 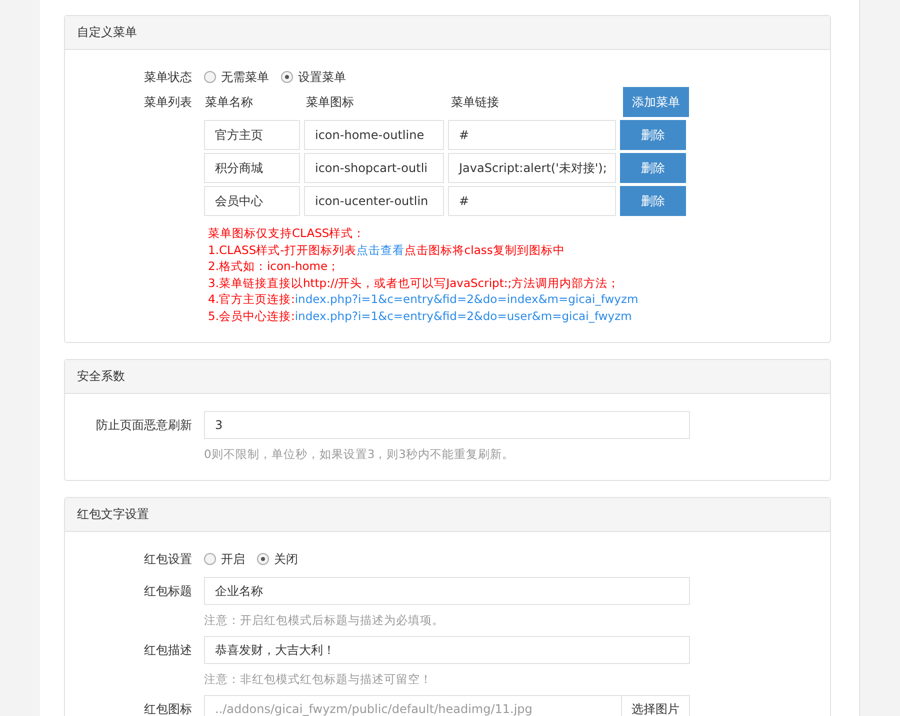 I want to click on panel-title: 安全系数, so click(x=101, y=376).